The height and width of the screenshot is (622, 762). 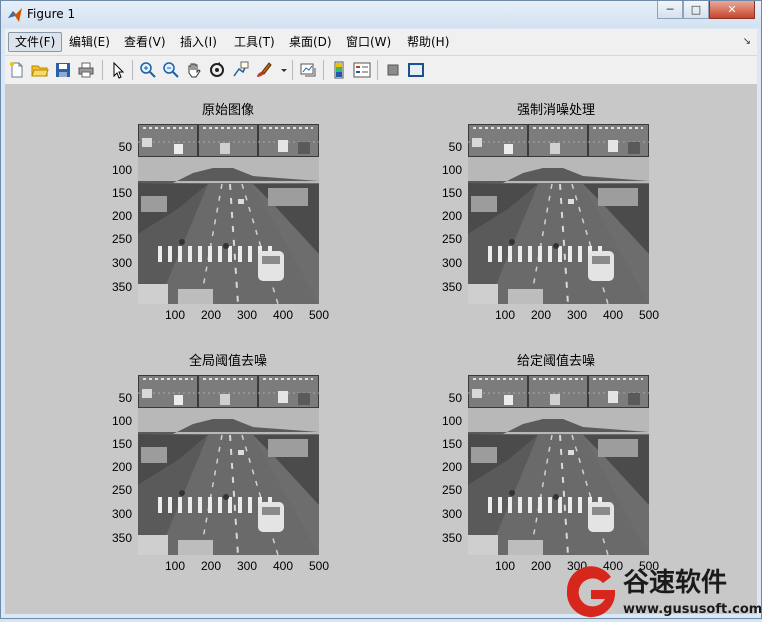 I want to click on minimize-icon: ─, so click(x=670, y=9).